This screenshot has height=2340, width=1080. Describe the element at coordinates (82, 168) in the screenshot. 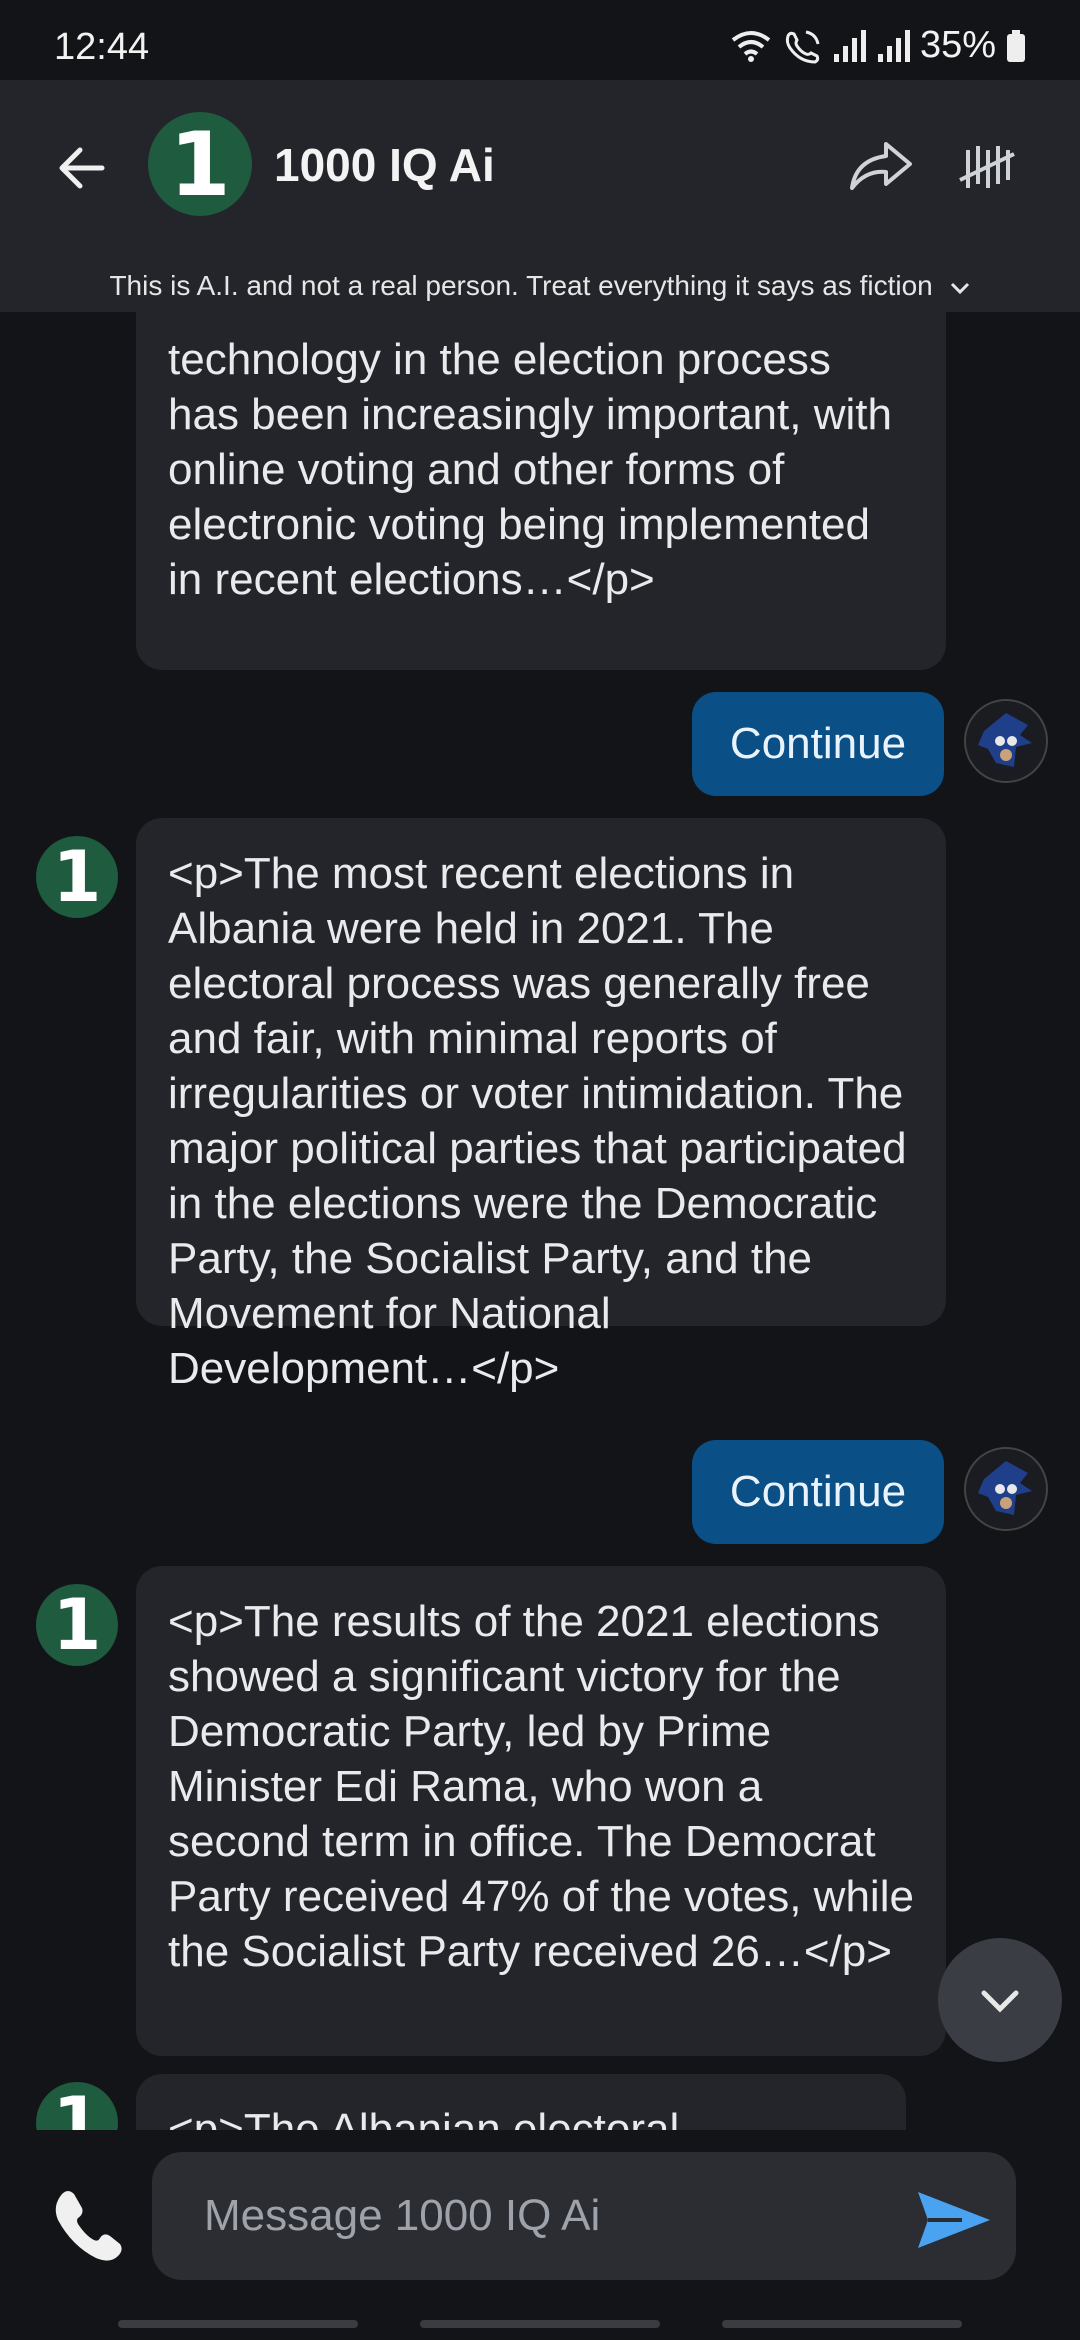

I see `back-arrow-icon` at that location.